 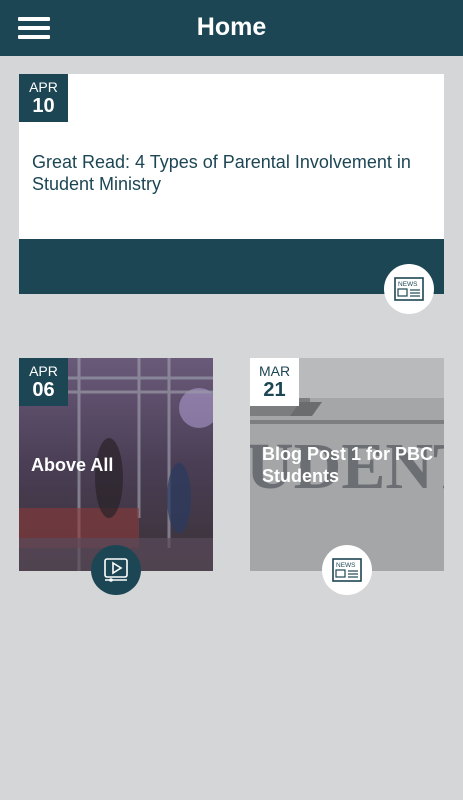 What do you see at coordinates (116, 464) in the screenshot?
I see `post-card-video: APR 06 Above All` at bounding box center [116, 464].